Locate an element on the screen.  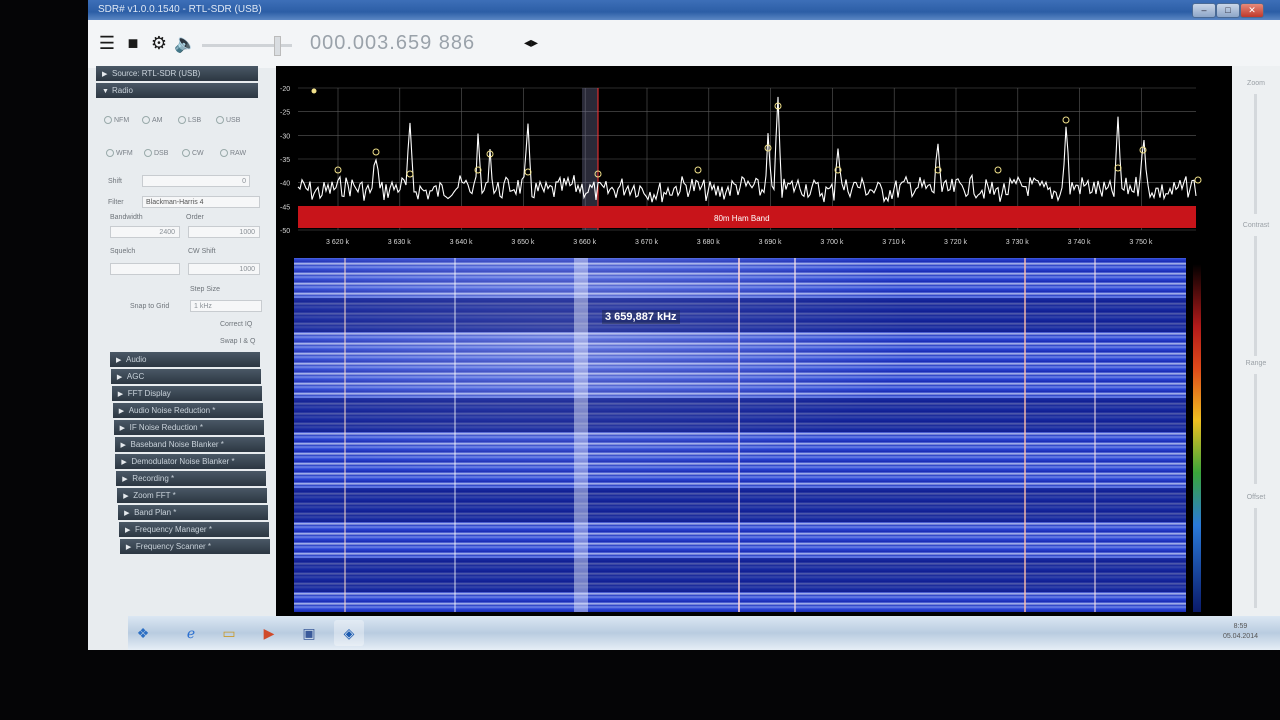
stop-icon: ■ is located at coordinates (133, 43).